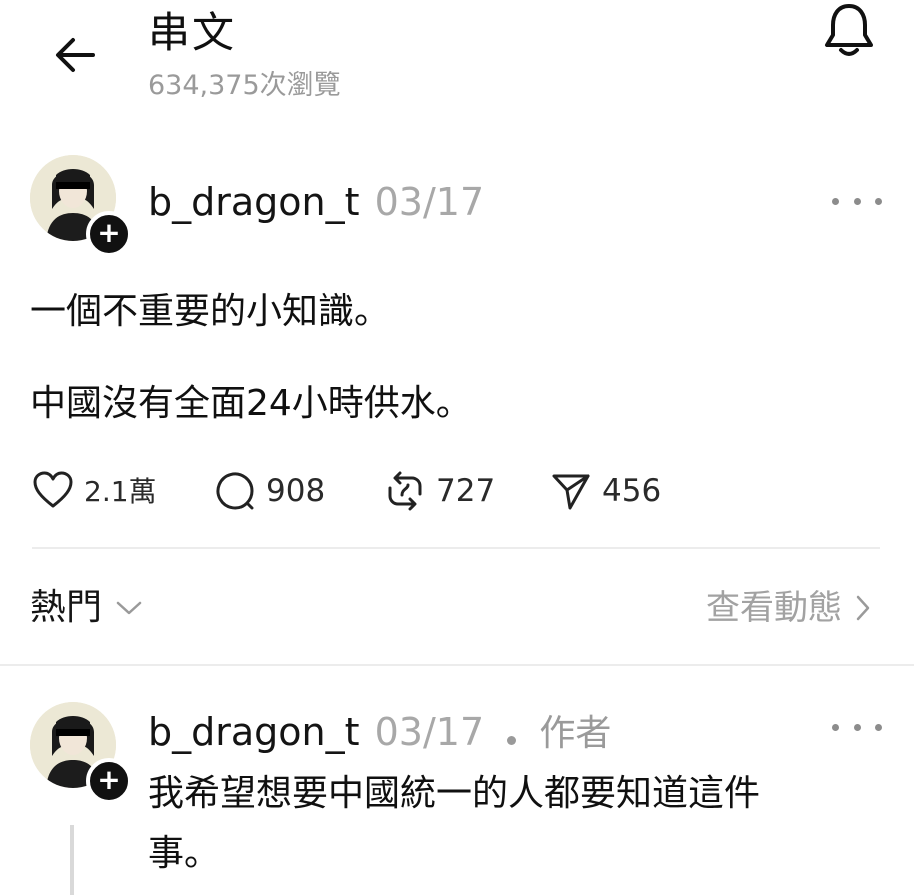 The image size is (914, 895). Describe the element at coordinates (235, 491) in the screenshot. I see `comment-icon` at that location.